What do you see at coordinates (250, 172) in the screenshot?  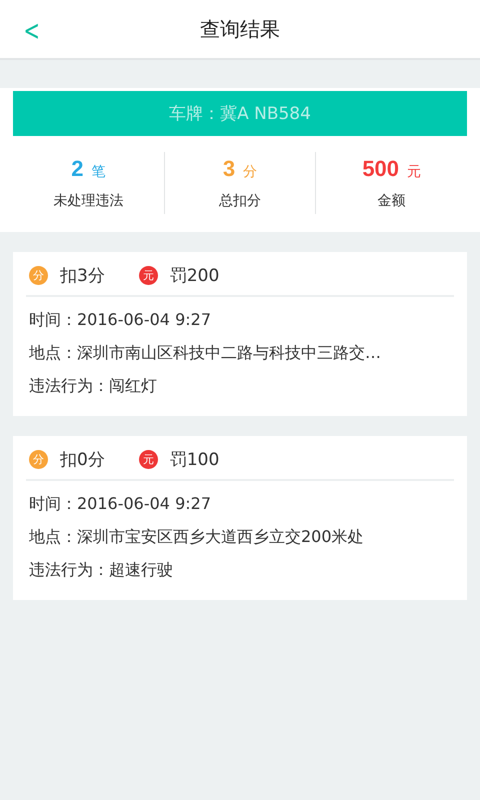 I see `stat-unit: 分` at bounding box center [250, 172].